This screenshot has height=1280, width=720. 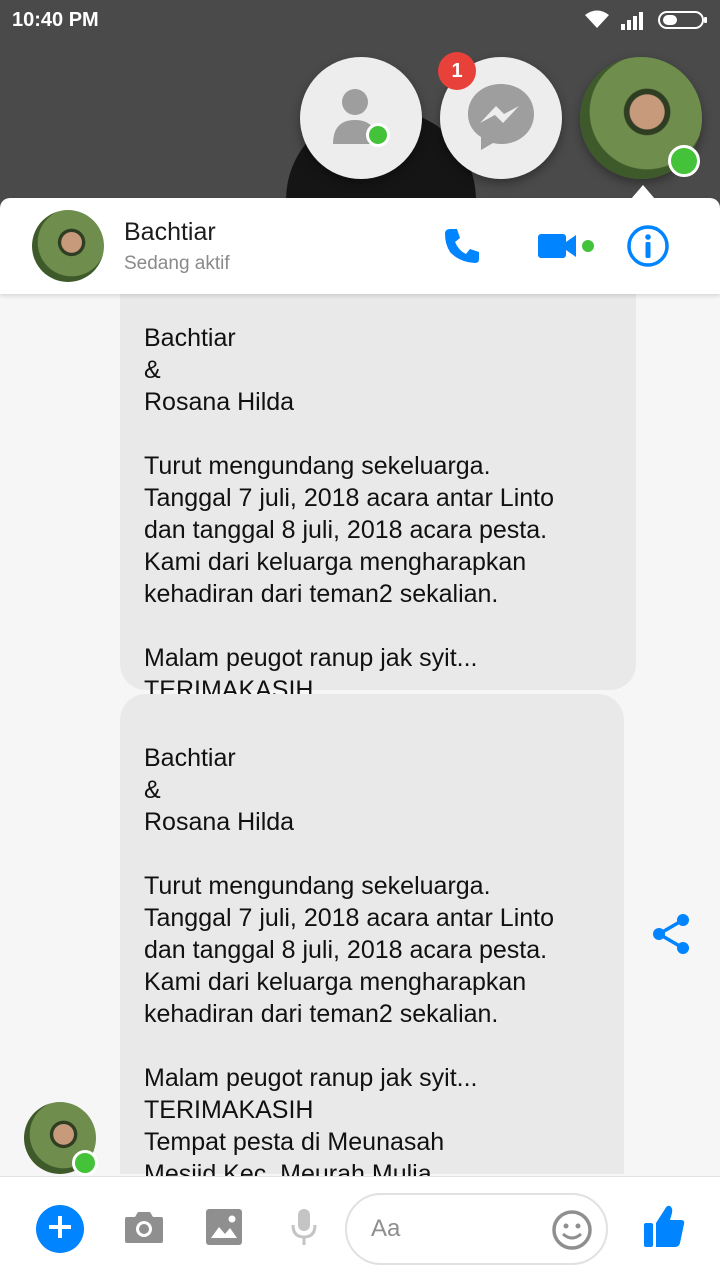 I want to click on share-button, so click(x=672, y=936).